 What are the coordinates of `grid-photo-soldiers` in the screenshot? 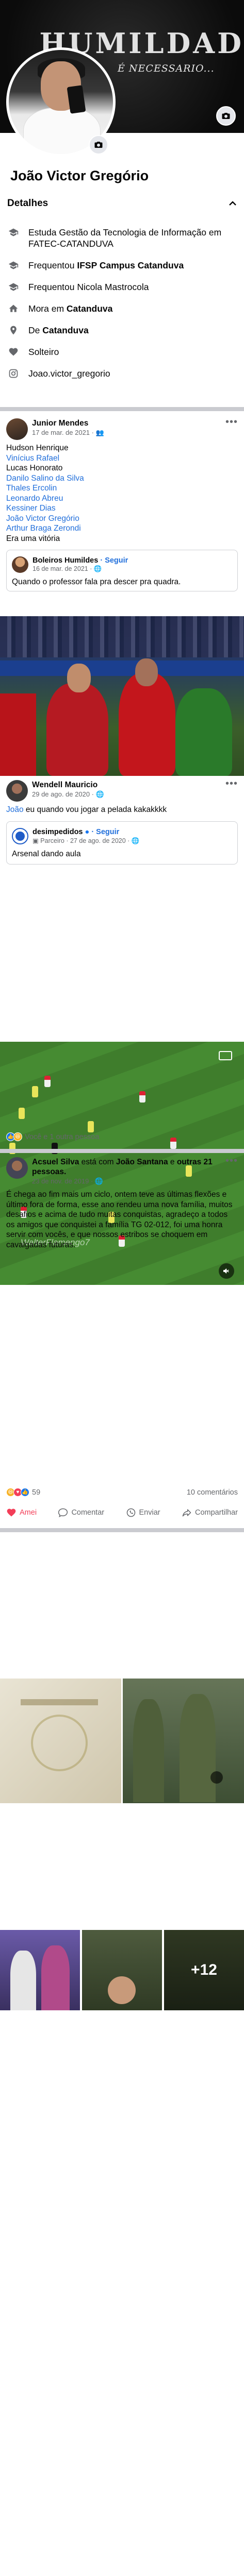 It's located at (183, 1741).